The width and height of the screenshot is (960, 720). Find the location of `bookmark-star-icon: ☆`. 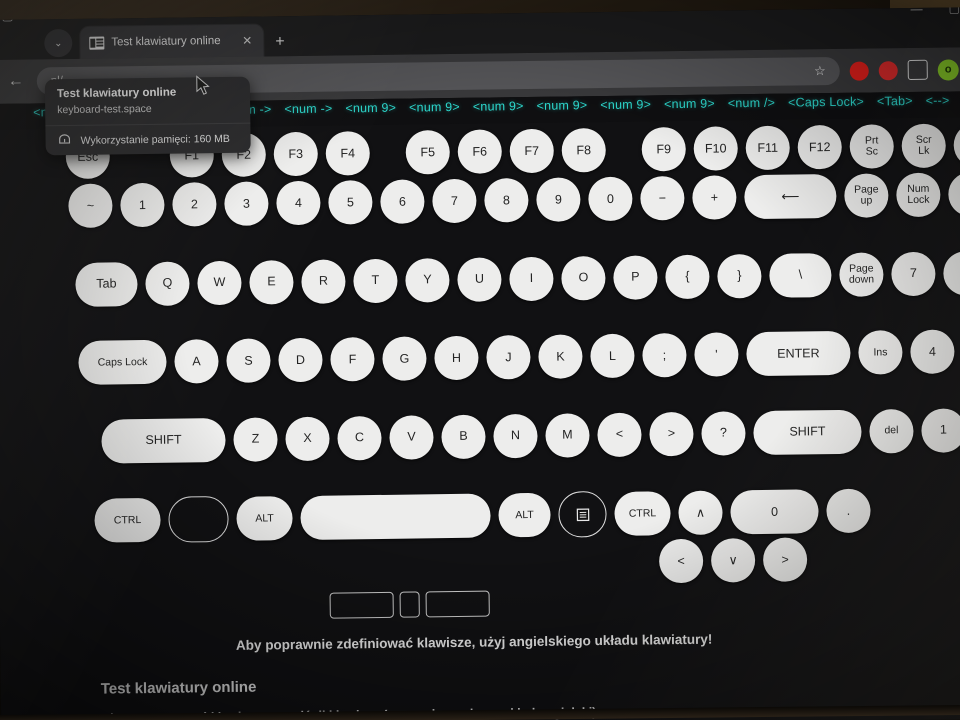

bookmark-star-icon: ☆ is located at coordinates (820, 71).